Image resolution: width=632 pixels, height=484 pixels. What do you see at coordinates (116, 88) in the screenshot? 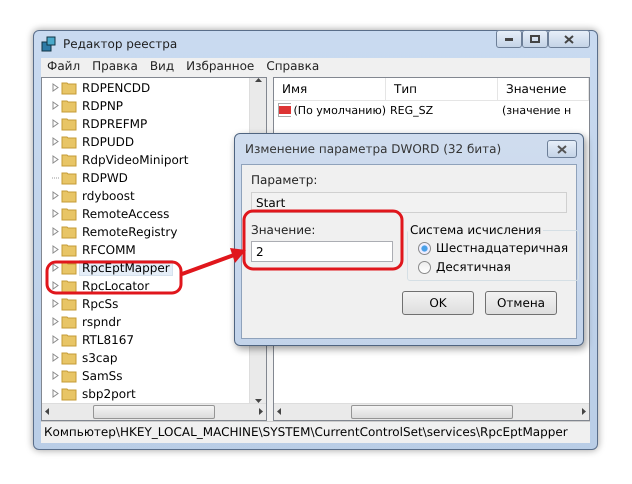
I see `tree-item: RDPENCDD` at bounding box center [116, 88].